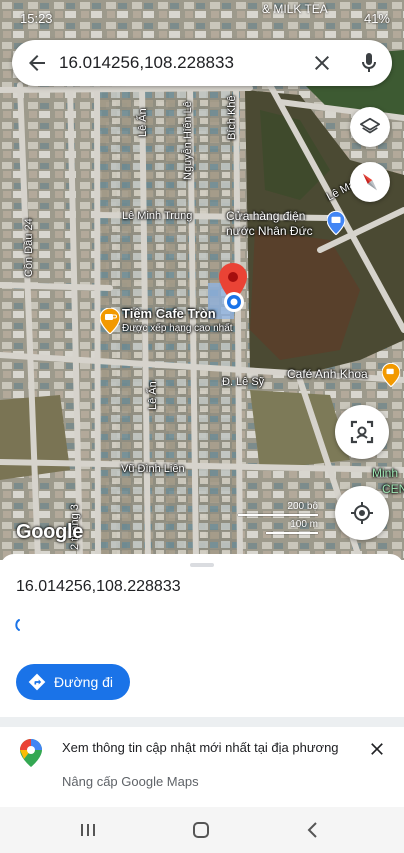 The image size is (404, 853). Describe the element at coordinates (266, 216) in the screenshot. I see `poi-name: Cửa hàng điện` at that location.